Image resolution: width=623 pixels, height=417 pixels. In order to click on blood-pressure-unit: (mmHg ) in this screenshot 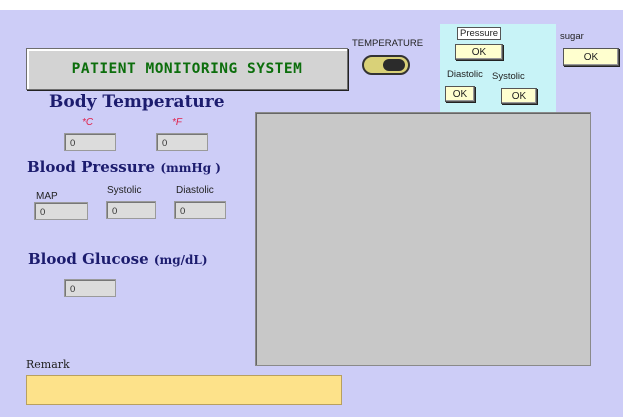, I will do `click(190, 168)`.